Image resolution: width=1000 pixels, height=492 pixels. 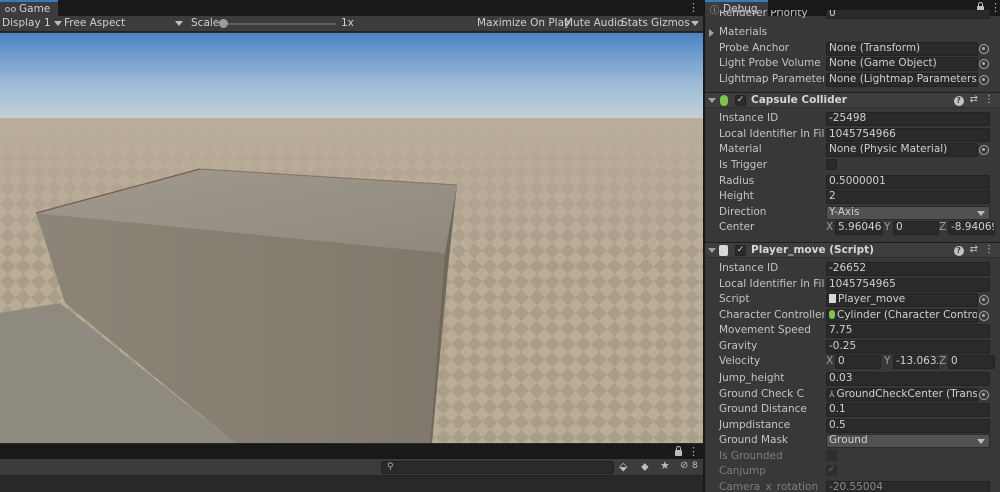 What do you see at coordinates (902, 49) in the screenshot?
I see `probe-anchor-field: None (Transform)` at bounding box center [902, 49].